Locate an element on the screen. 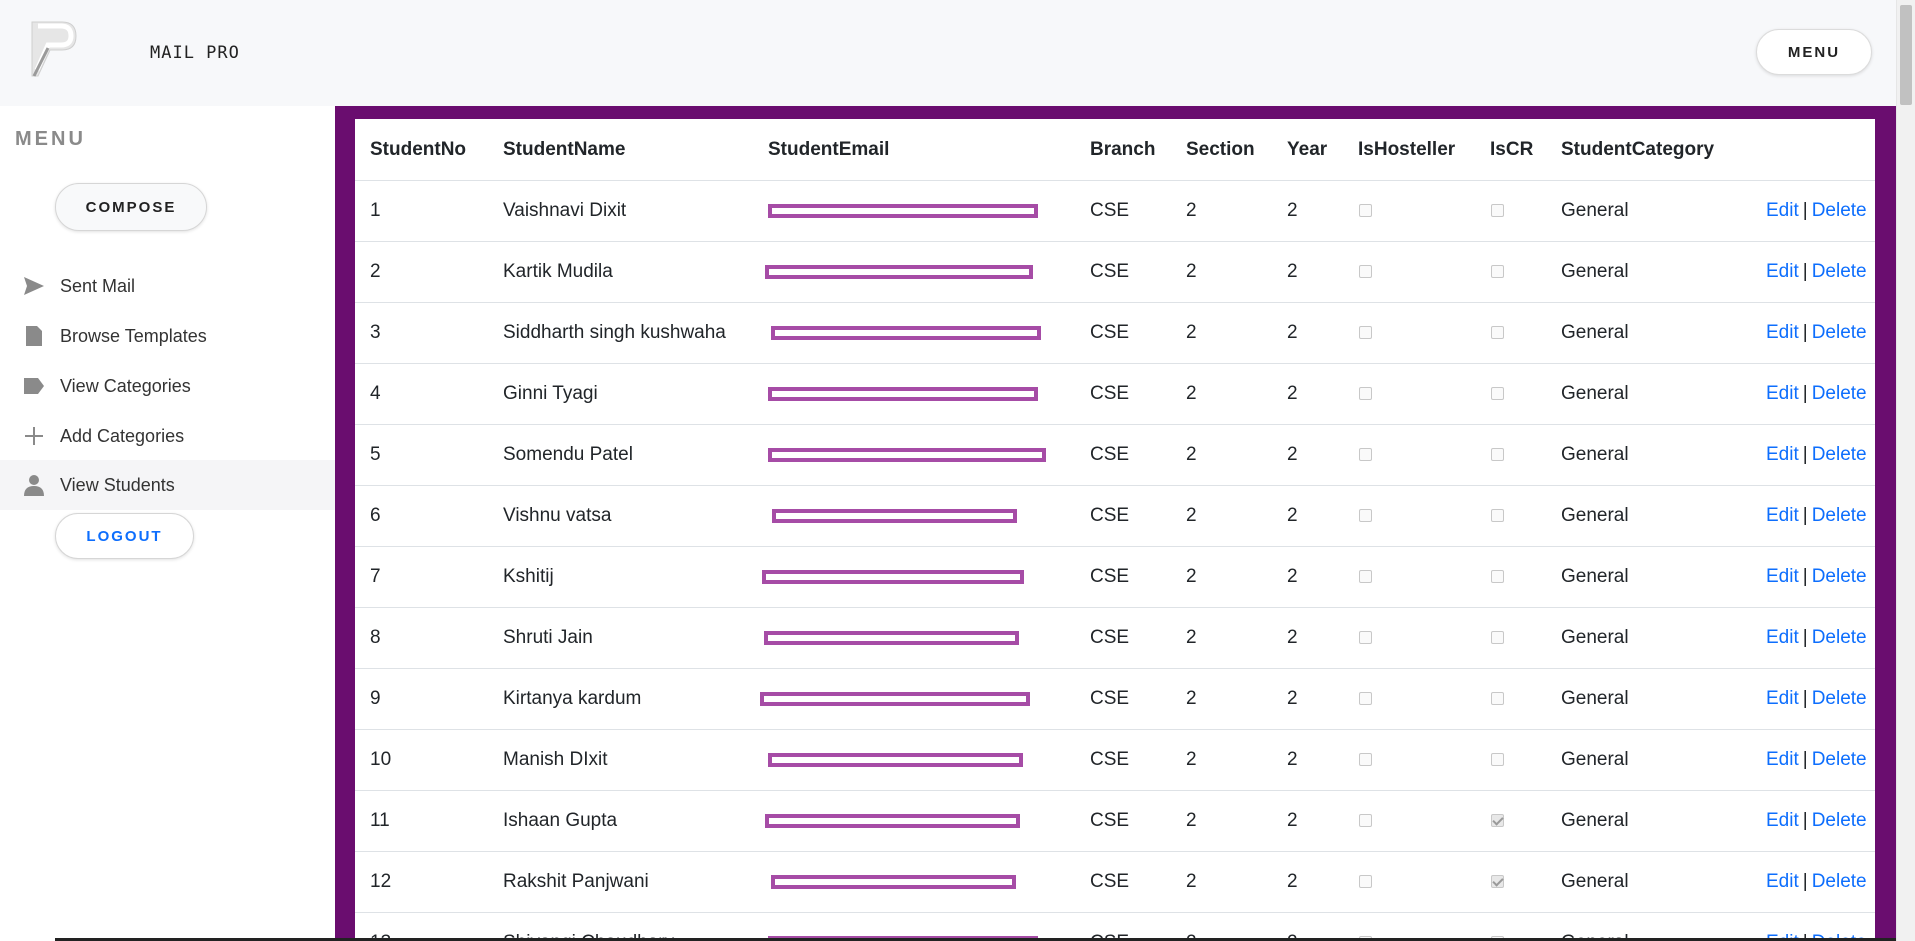 The height and width of the screenshot is (941, 1915). sidebar-item-add-categories: Add Categories is located at coordinates (167, 436).